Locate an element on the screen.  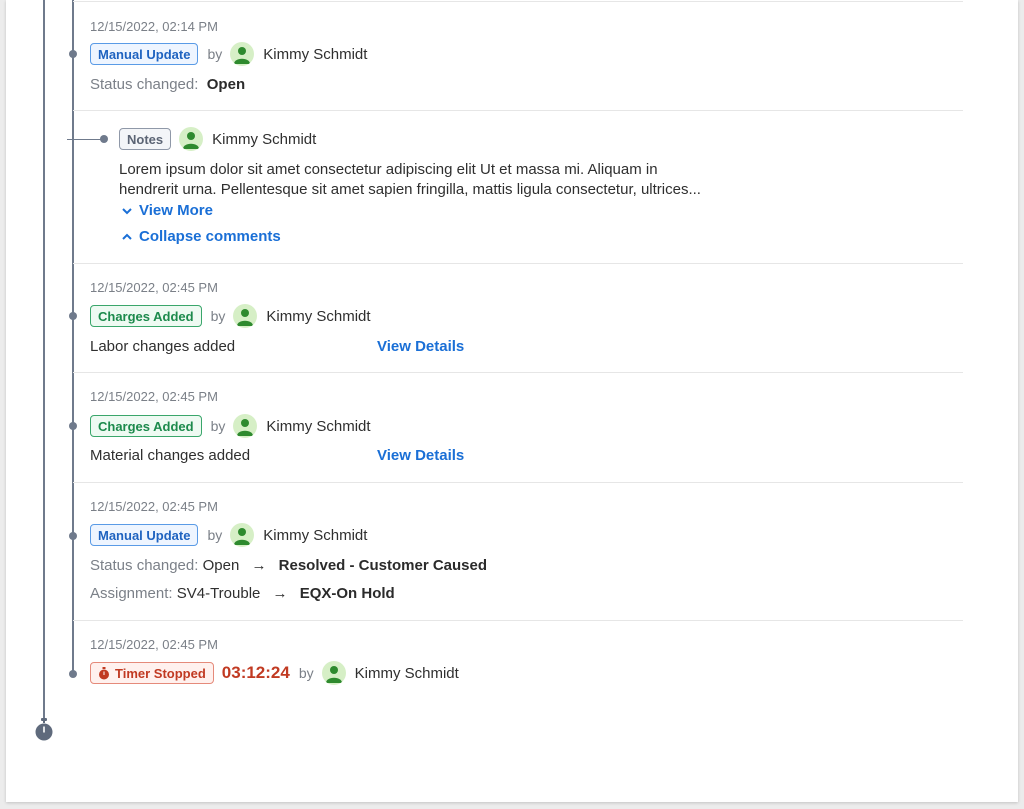
assignment-change-line: Assignment: SV4-Trouble → EQX-On Hold is located at coordinates (242, 593).